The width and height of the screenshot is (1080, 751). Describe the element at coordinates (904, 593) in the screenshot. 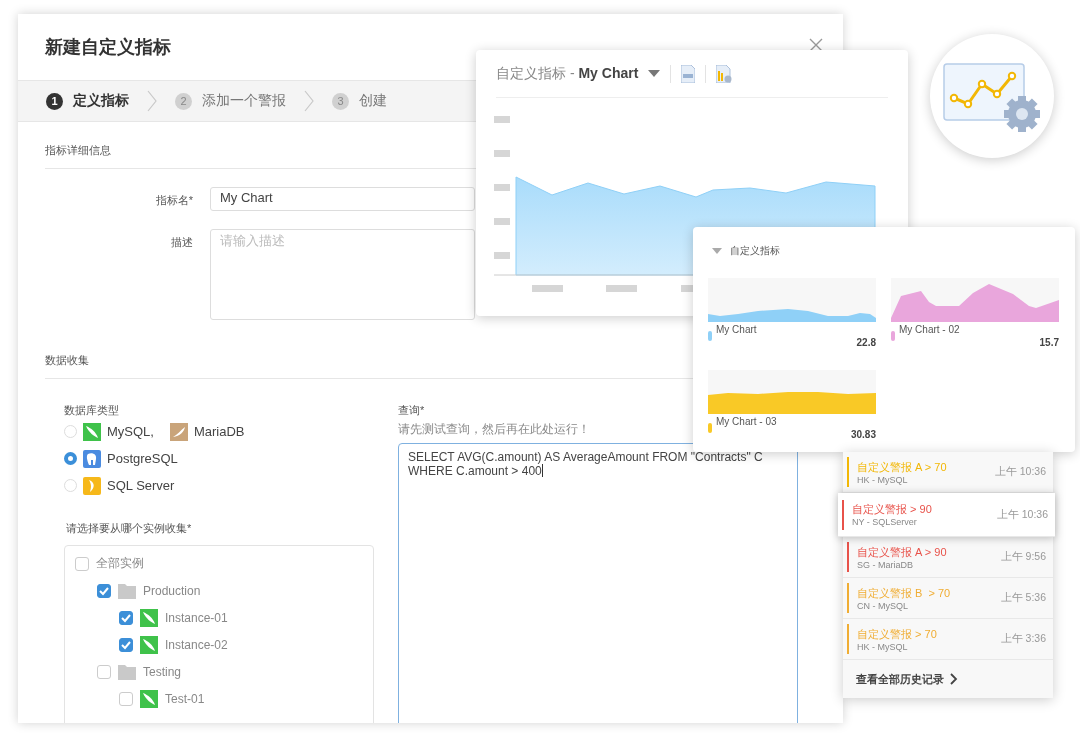

I see `alert-title: 自定义警报 B > 70` at that location.